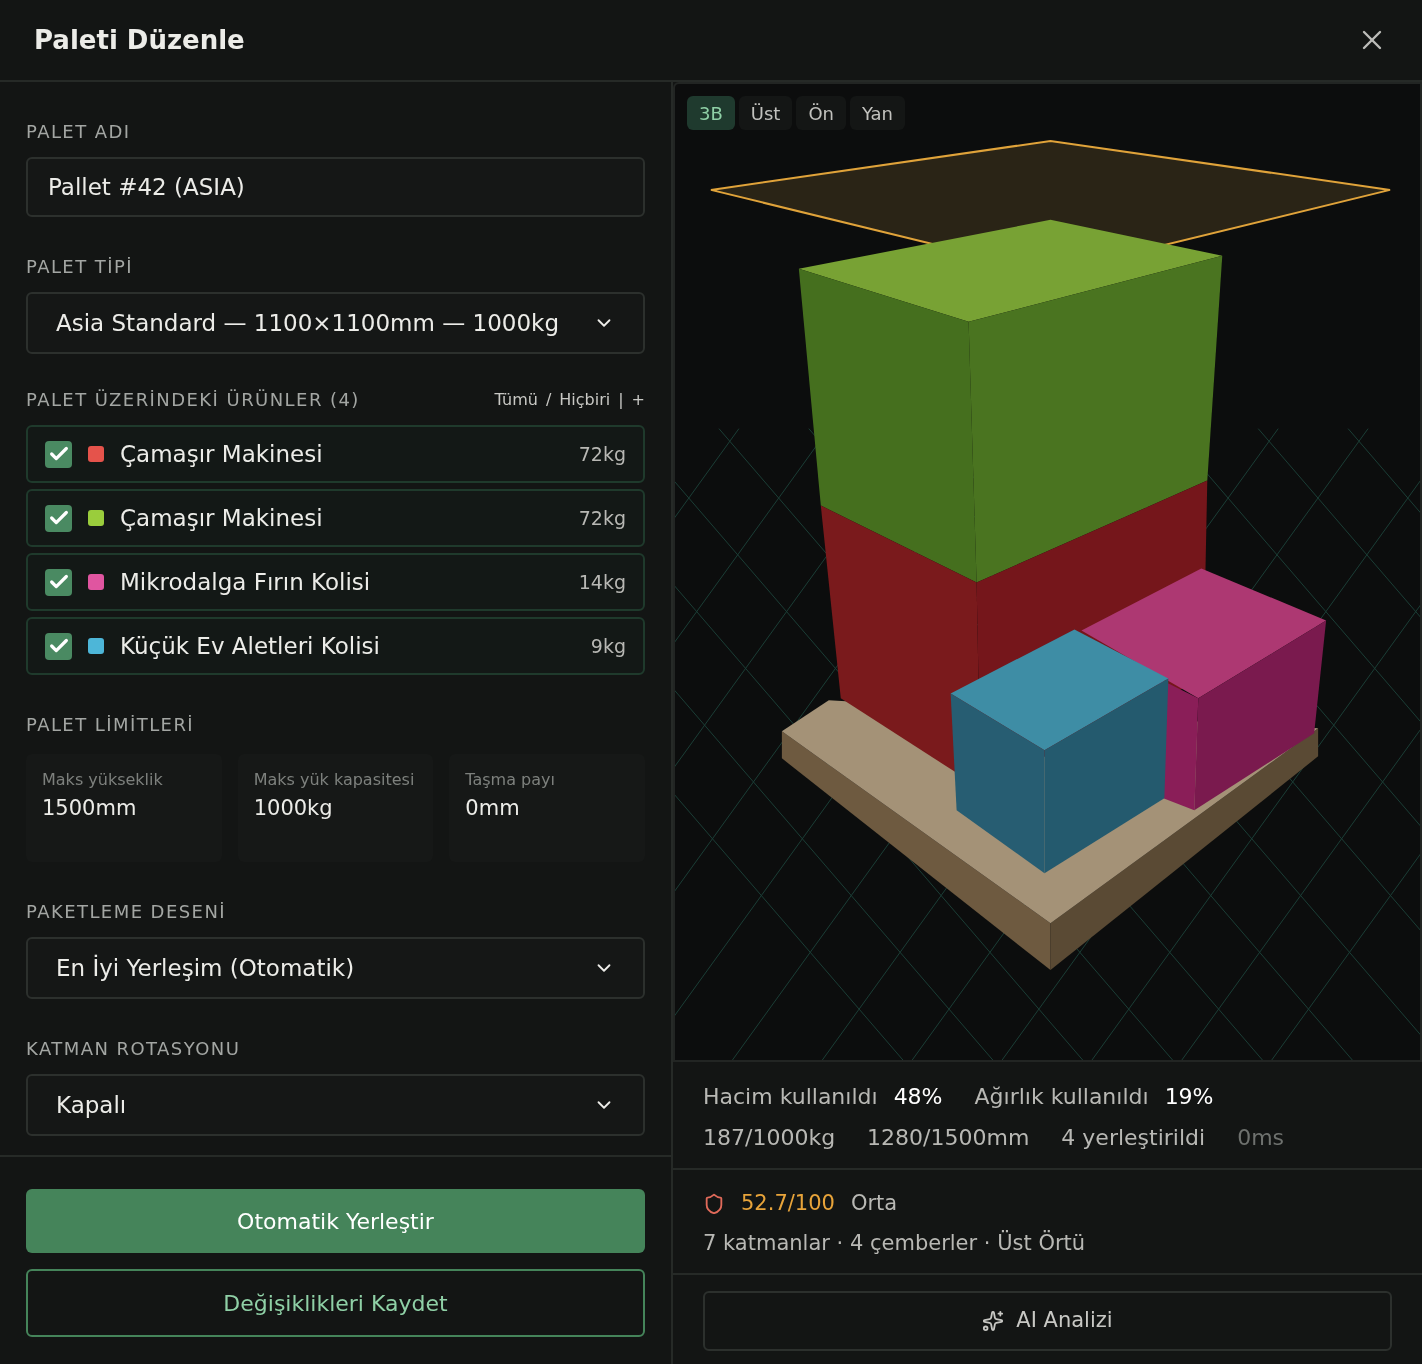  What do you see at coordinates (1061, 1097) in the screenshot?
I see `stat-label: Ağırlık kullanıldı` at bounding box center [1061, 1097].